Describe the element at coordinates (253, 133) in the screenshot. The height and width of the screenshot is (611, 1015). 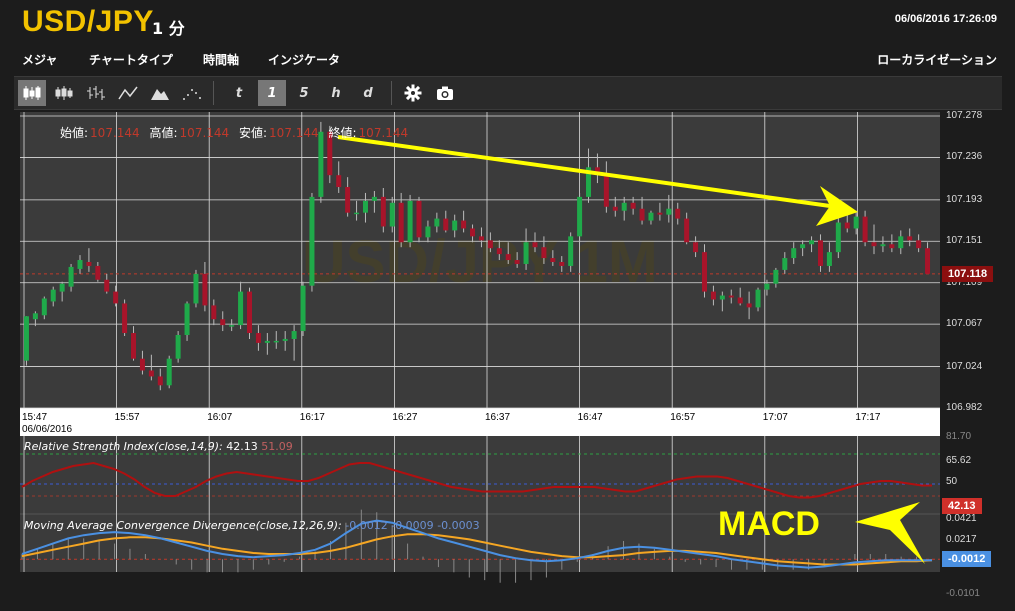
I see `low-label: 安値:` at that location.